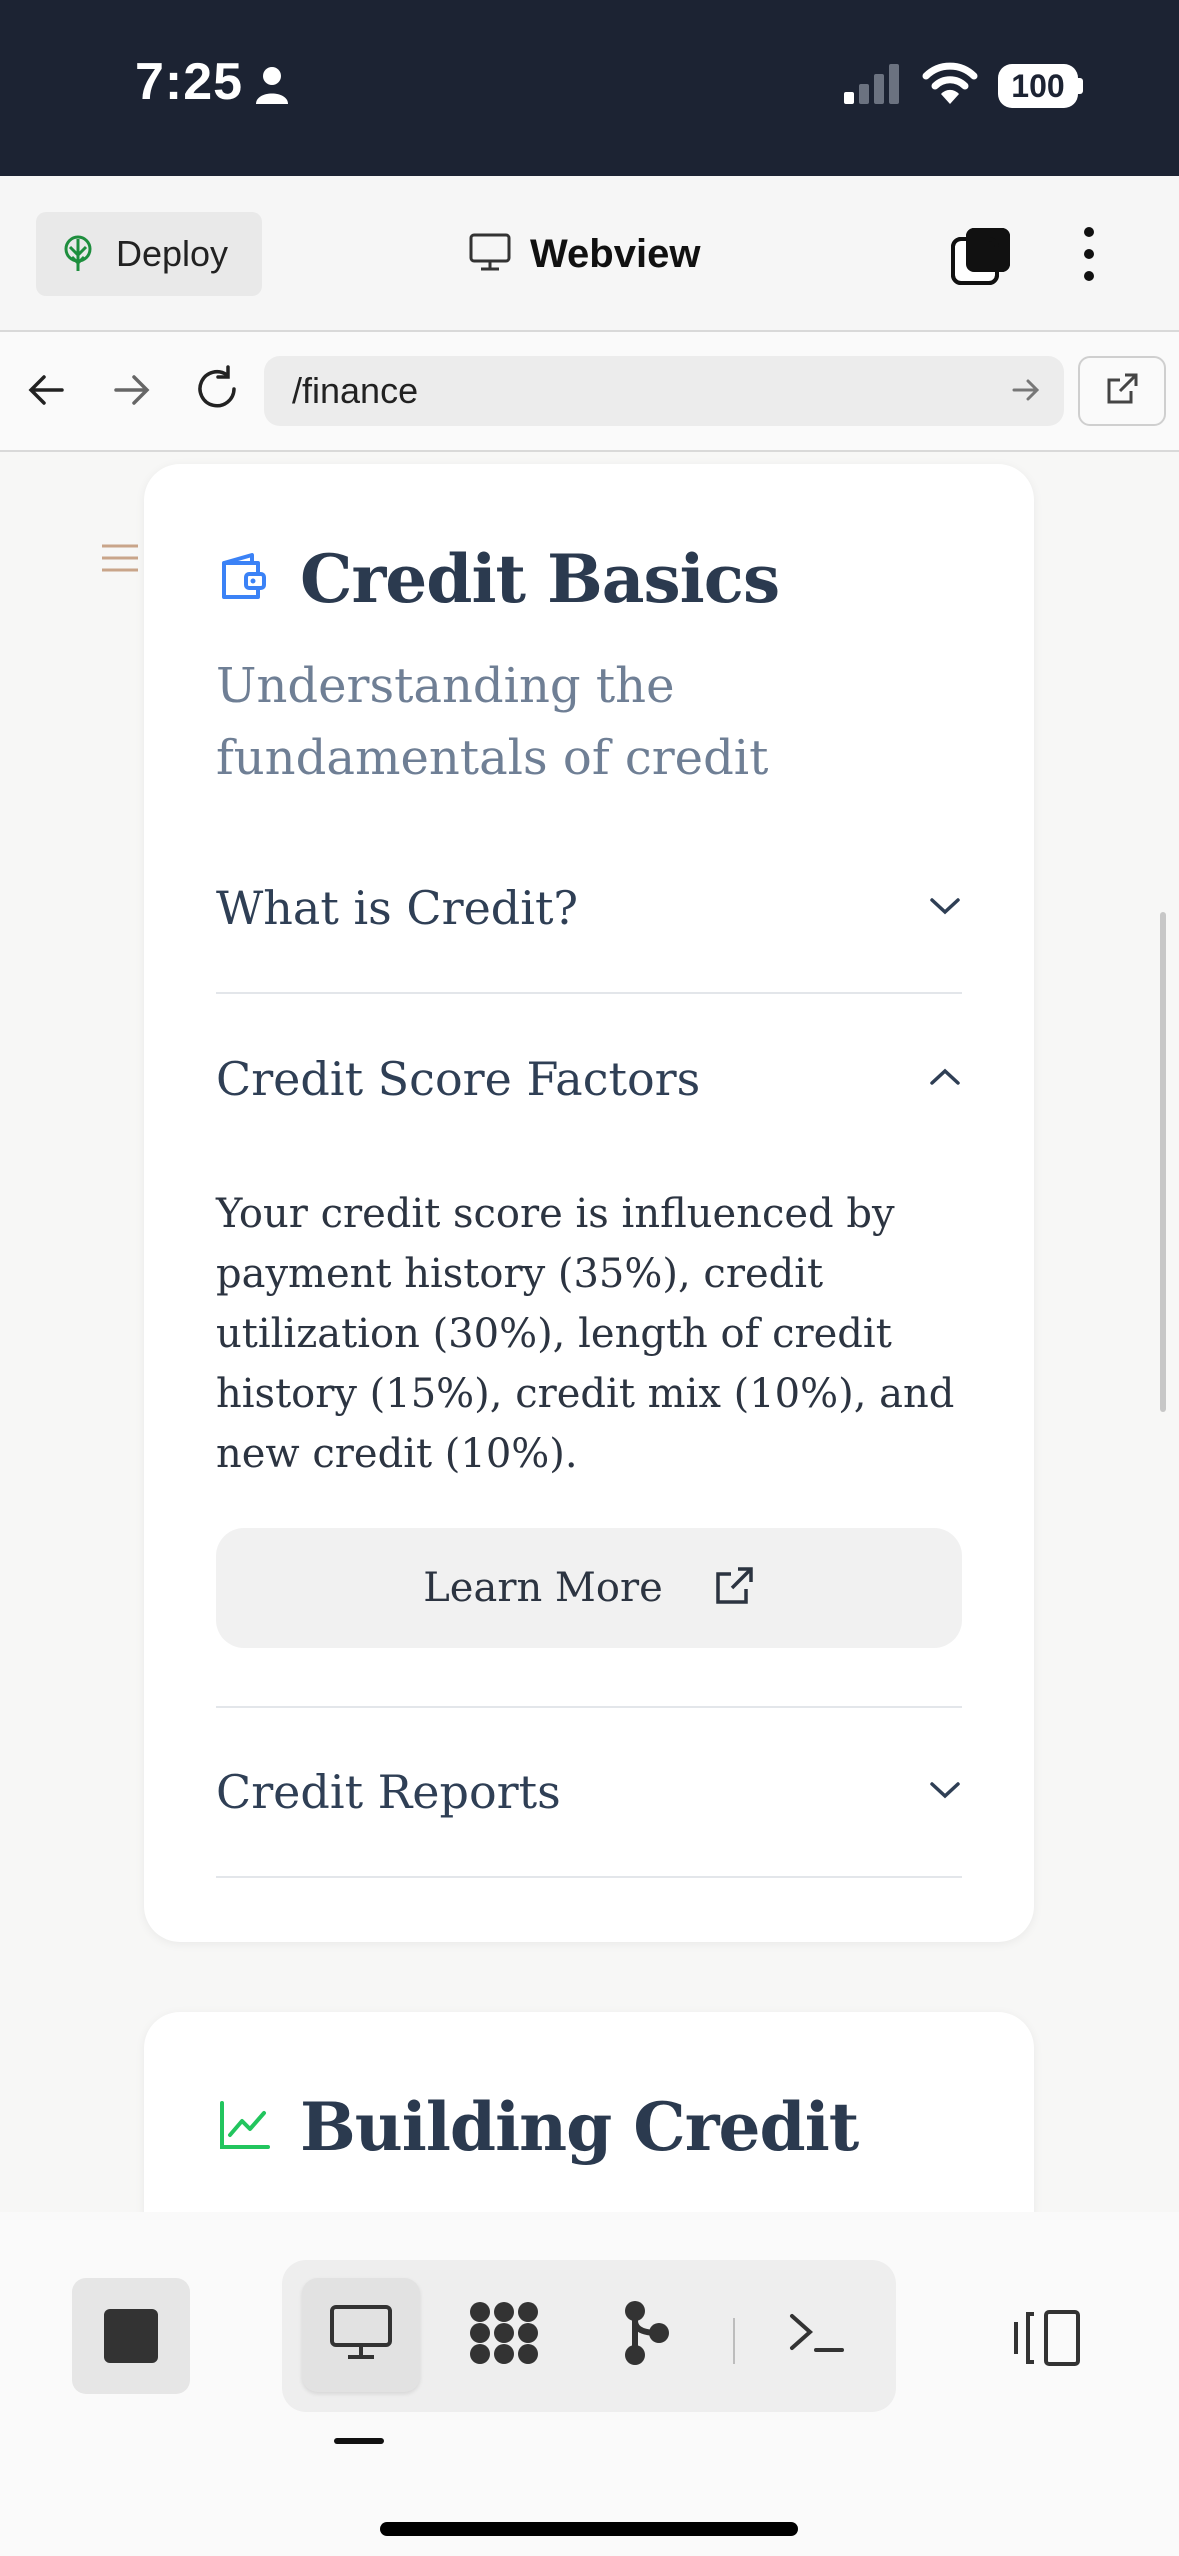  What do you see at coordinates (189, 82) in the screenshot?
I see `status-time: 7:25` at bounding box center [189, 82].